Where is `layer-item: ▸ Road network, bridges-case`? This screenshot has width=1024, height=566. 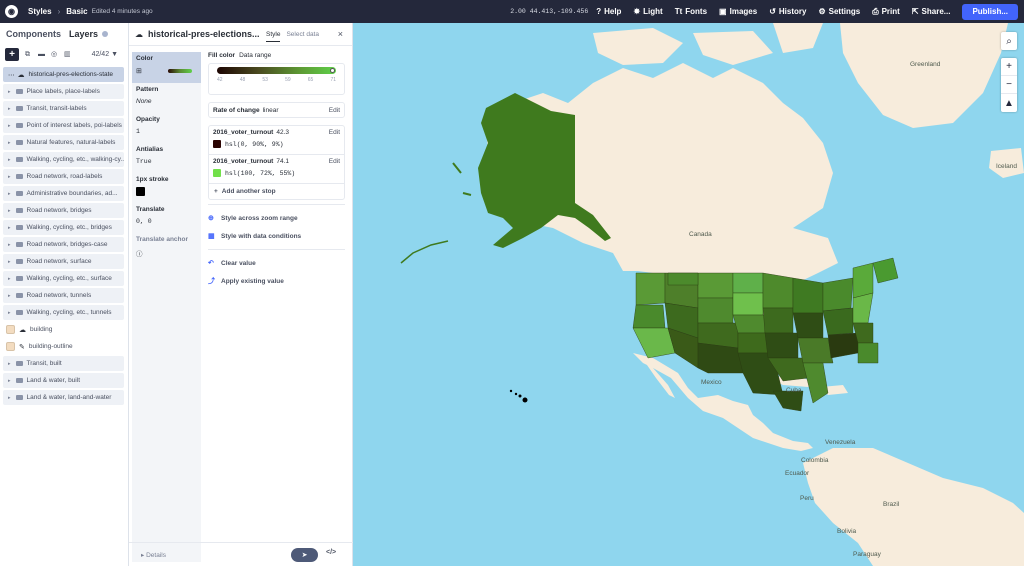
layer-item: ▸ Road network, bridges-case is located at coordinates (63, 244).